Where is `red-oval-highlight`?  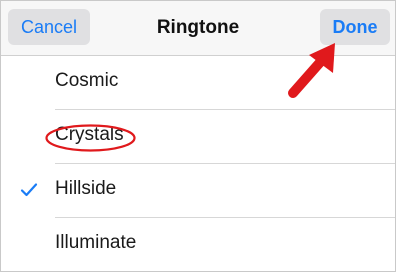
red-oval-highlight is located at coordinates (90, 138).